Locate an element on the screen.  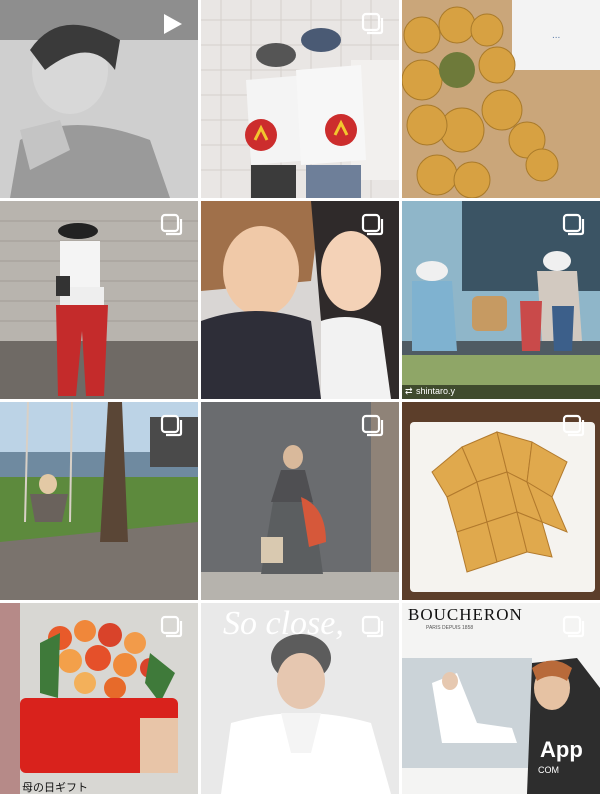
play-icon is located at coordinates (173, 24).